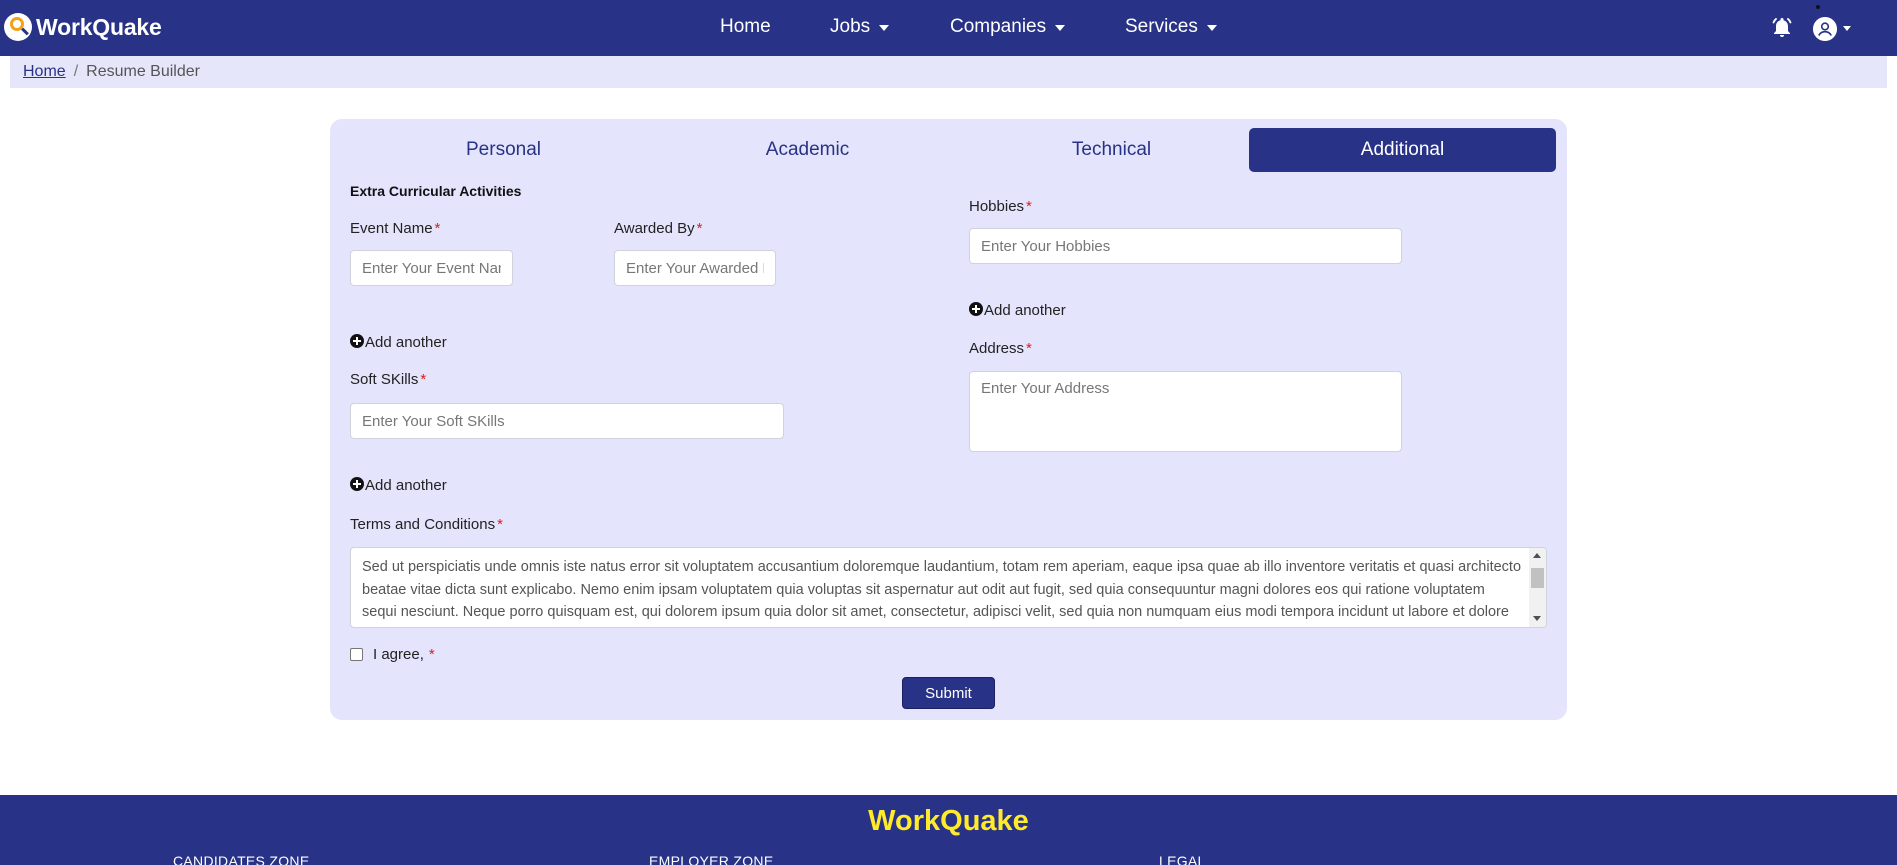  I want to click on top-navbar: WorkQuake Home Jobs Companies Services, so click(948, 28).